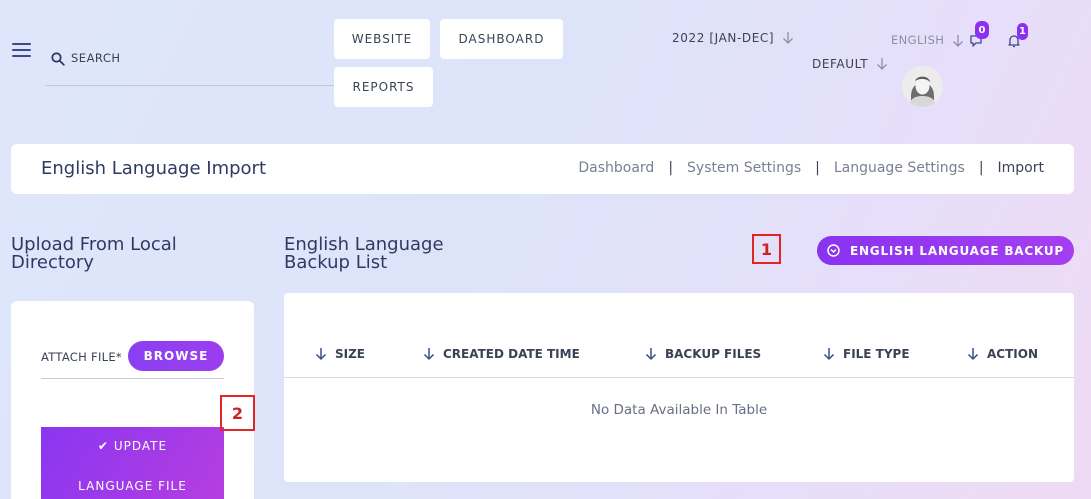 The image size is (1091, 499). What do you see at coordinates (982, 30) in the screenshot?
I see `messages-badge: 0` at bounding box center [982, 30].